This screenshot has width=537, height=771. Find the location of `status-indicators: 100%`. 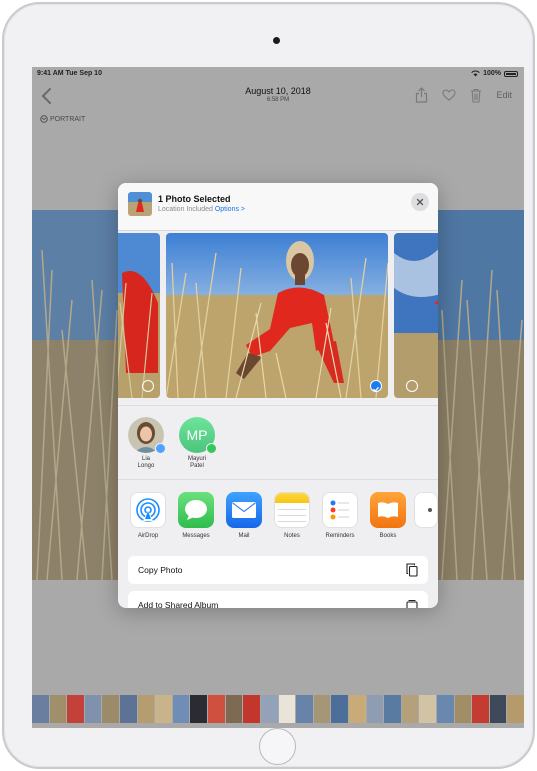

status-indicators: 100% is located at coordinates (494, 73).